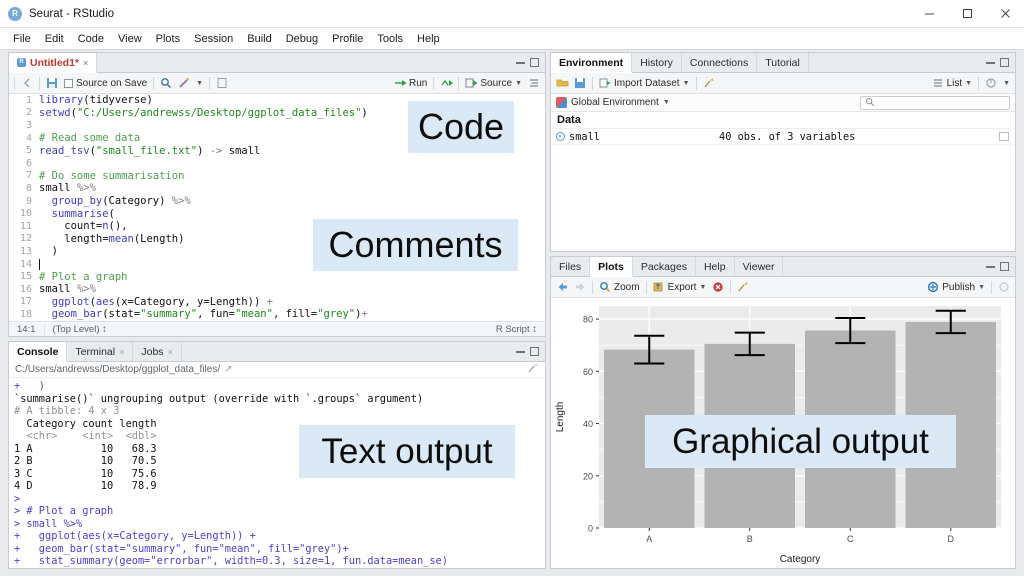 The height and width of the screenshot is (576, 1024). I want to click on maximize-env-icon, so click(1004, 62).